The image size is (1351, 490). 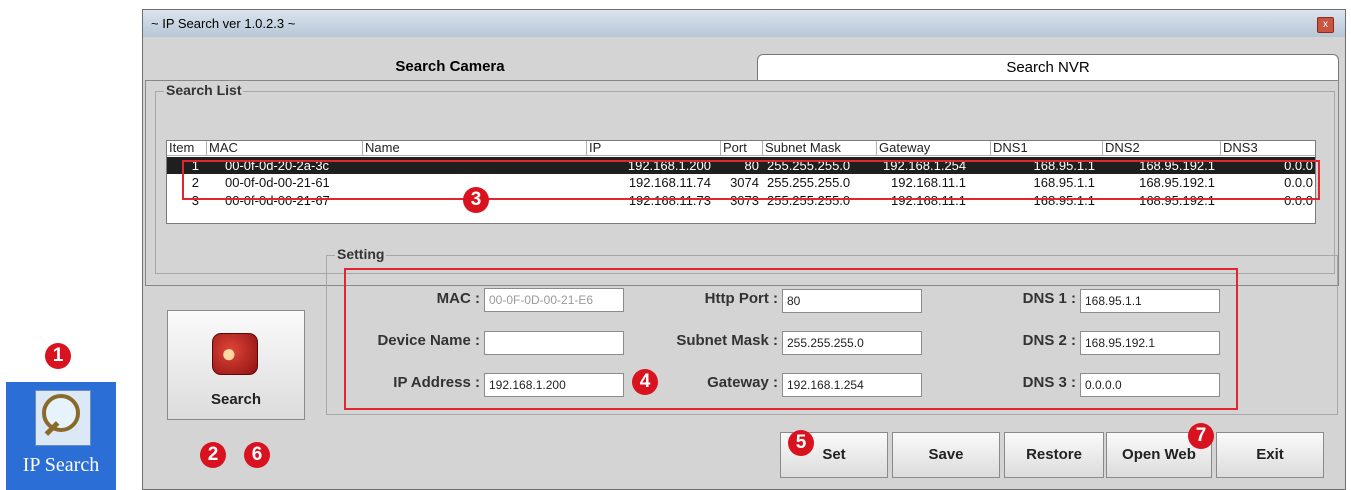 I want to click on search-button: ● Search, so click(x=236, y=365).